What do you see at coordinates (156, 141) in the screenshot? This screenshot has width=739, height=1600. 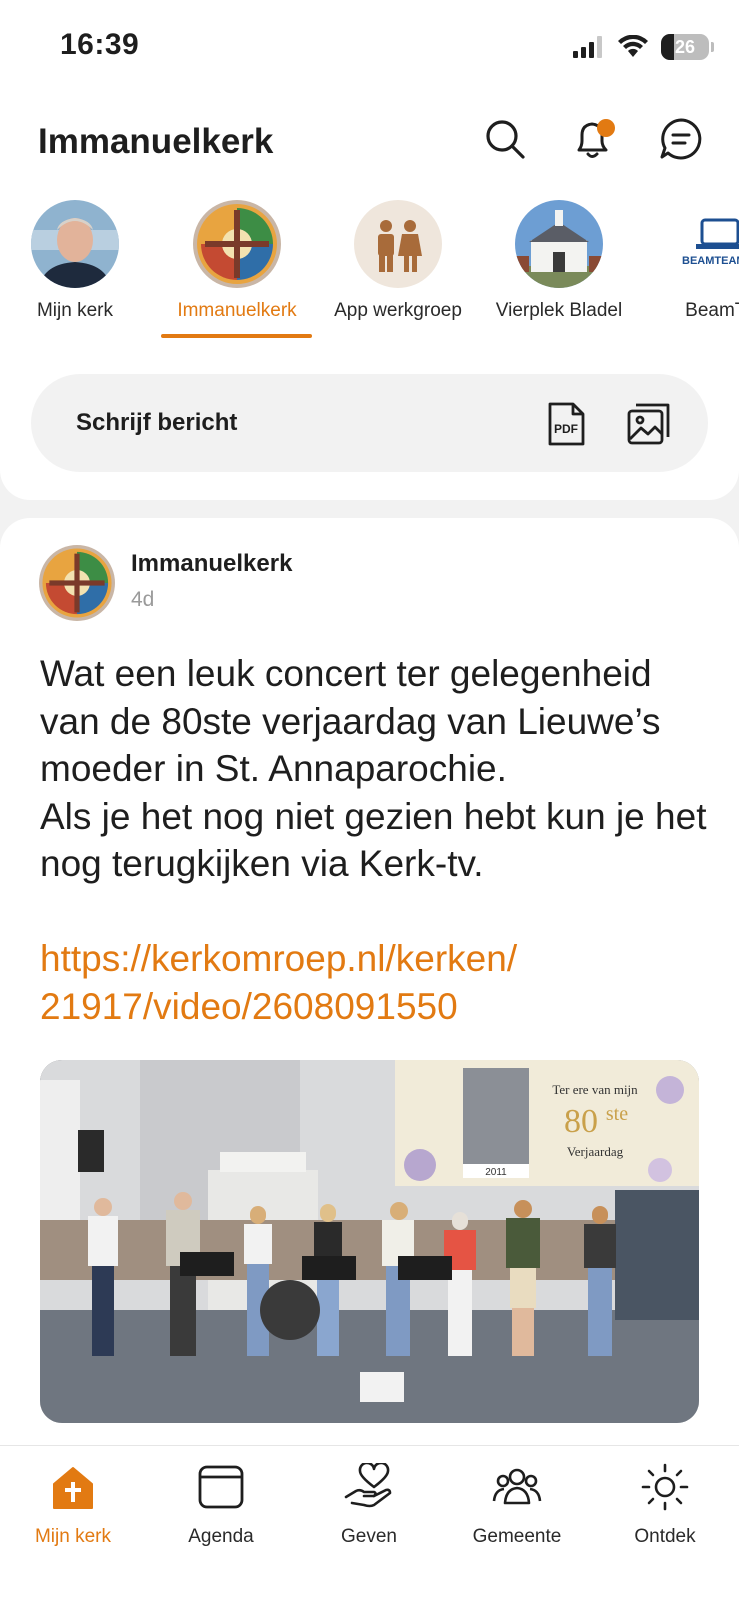 I see `page-title: Immanuelkerk` at bounding box center [156, 141].